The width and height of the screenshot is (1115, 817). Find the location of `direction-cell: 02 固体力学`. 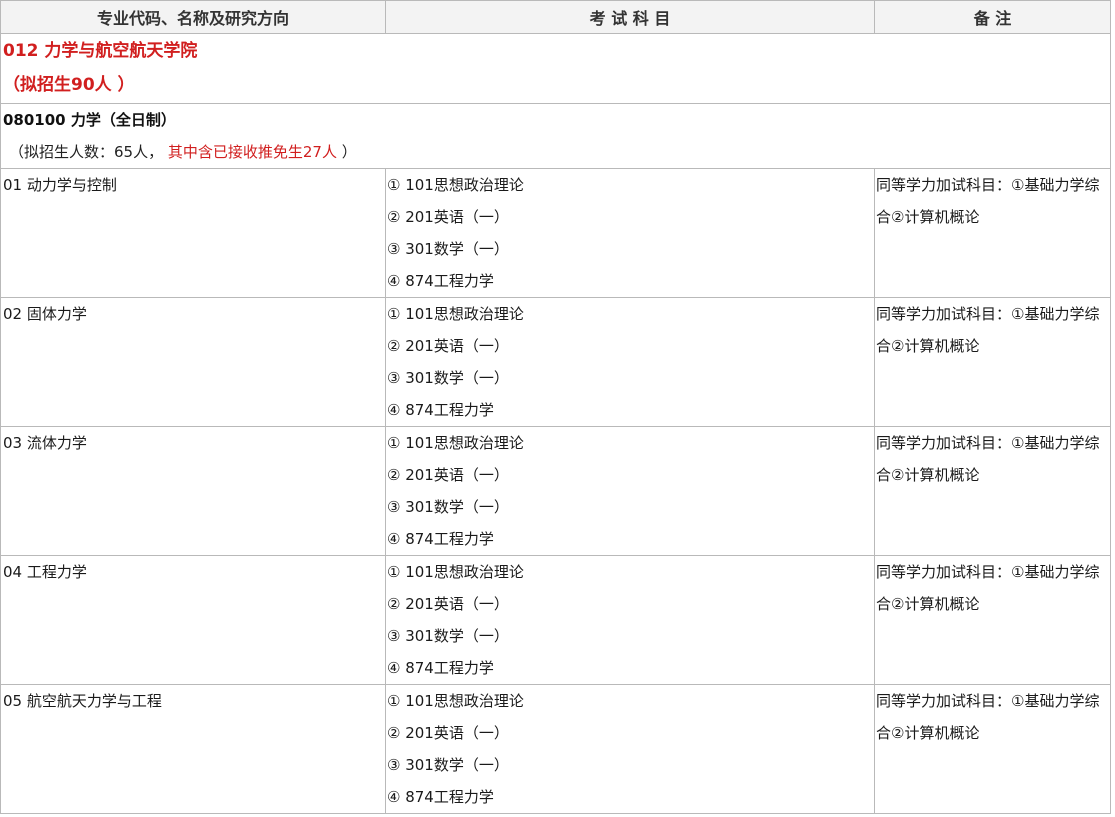

direction-cell: 02 固体力学 is located at coordinates (193, 362).